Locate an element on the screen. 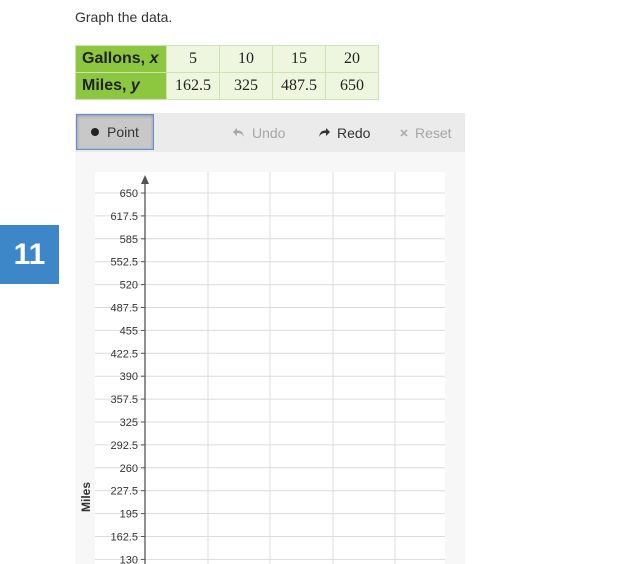  redo-icon is located at coordinates (324, 132).